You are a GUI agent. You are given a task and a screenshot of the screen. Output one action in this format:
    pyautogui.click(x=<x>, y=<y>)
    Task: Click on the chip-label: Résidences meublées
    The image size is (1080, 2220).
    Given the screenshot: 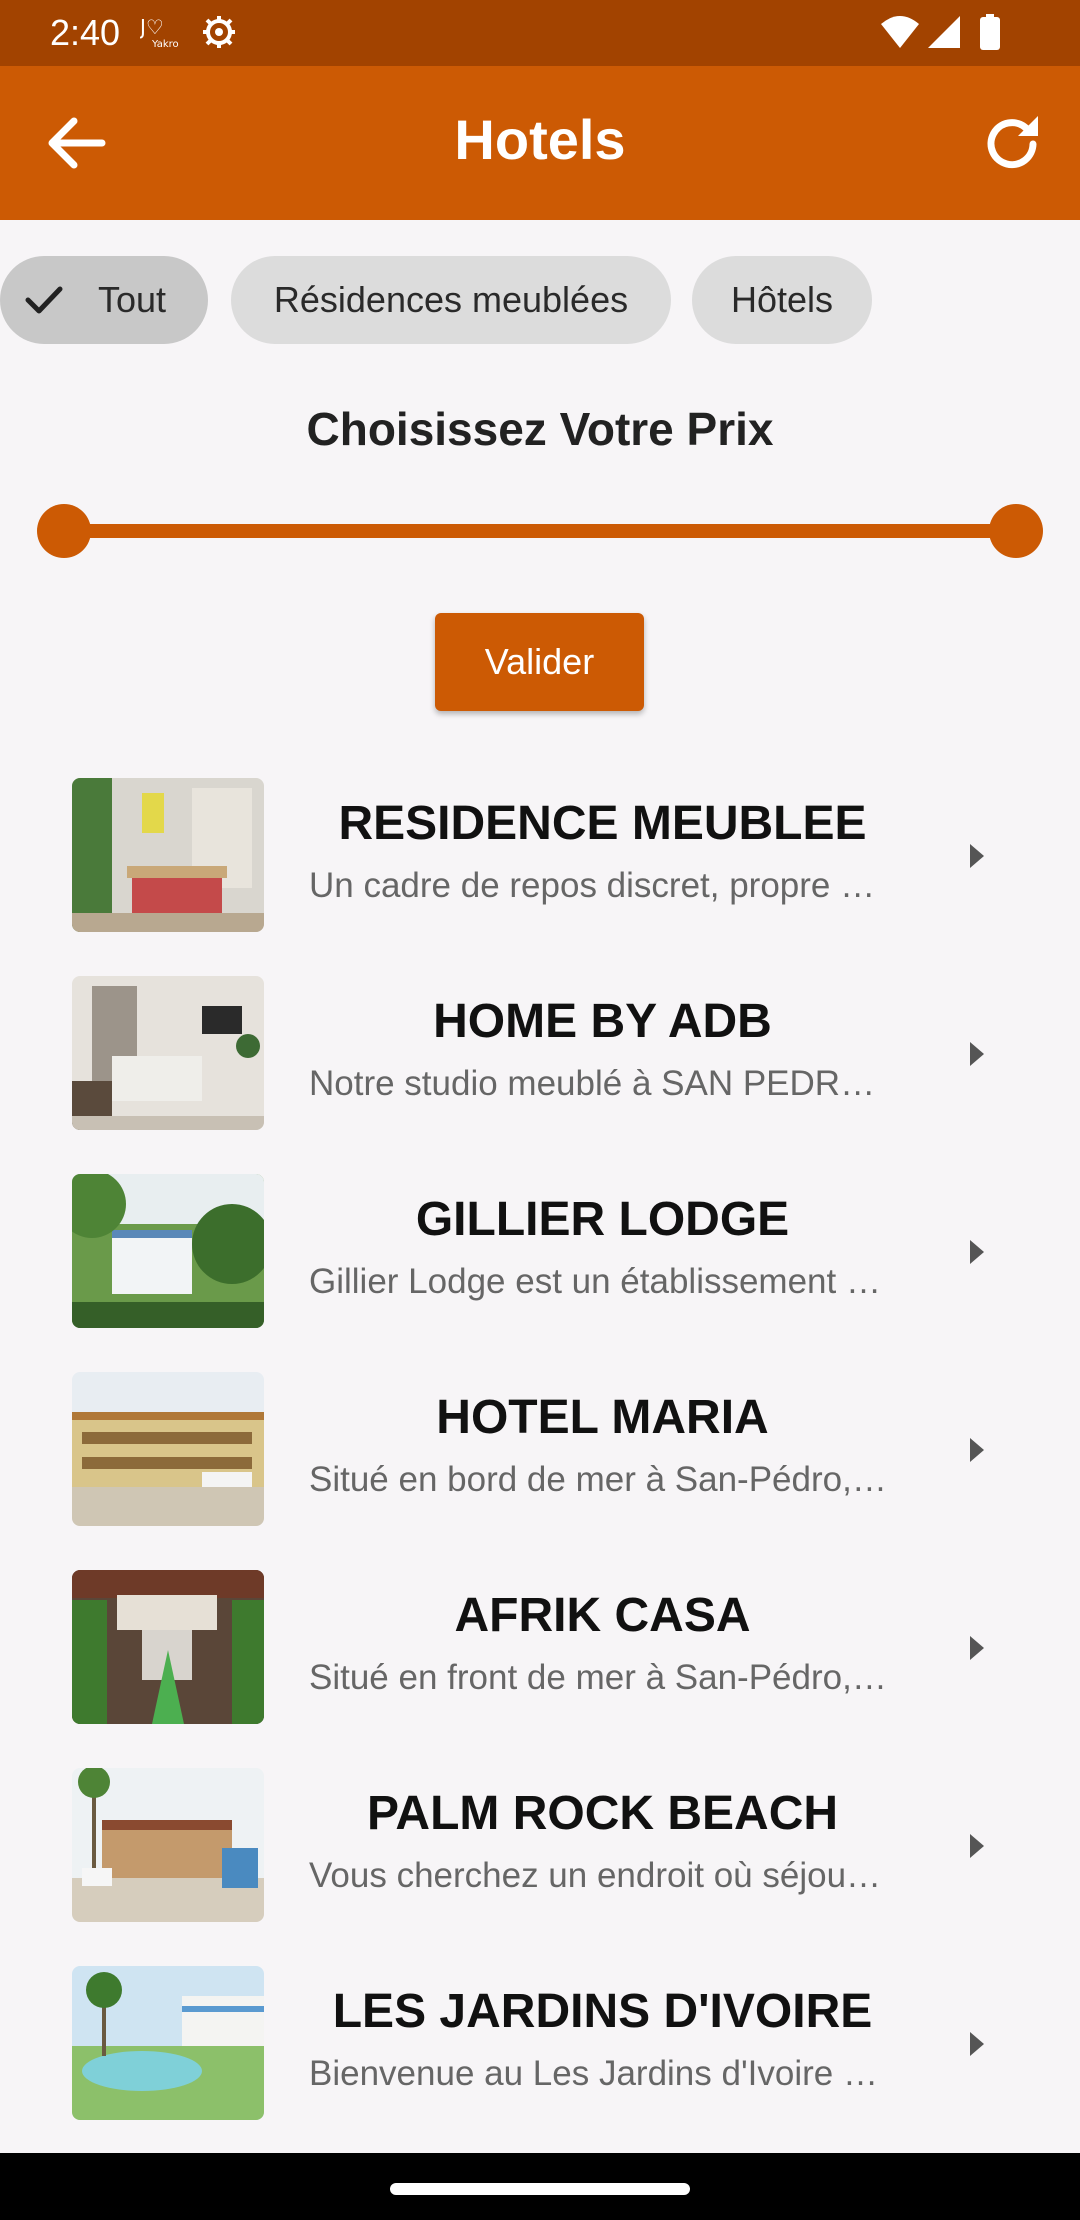 What is the action you would take?
    pyautogui.click(x=451, y=299)
    